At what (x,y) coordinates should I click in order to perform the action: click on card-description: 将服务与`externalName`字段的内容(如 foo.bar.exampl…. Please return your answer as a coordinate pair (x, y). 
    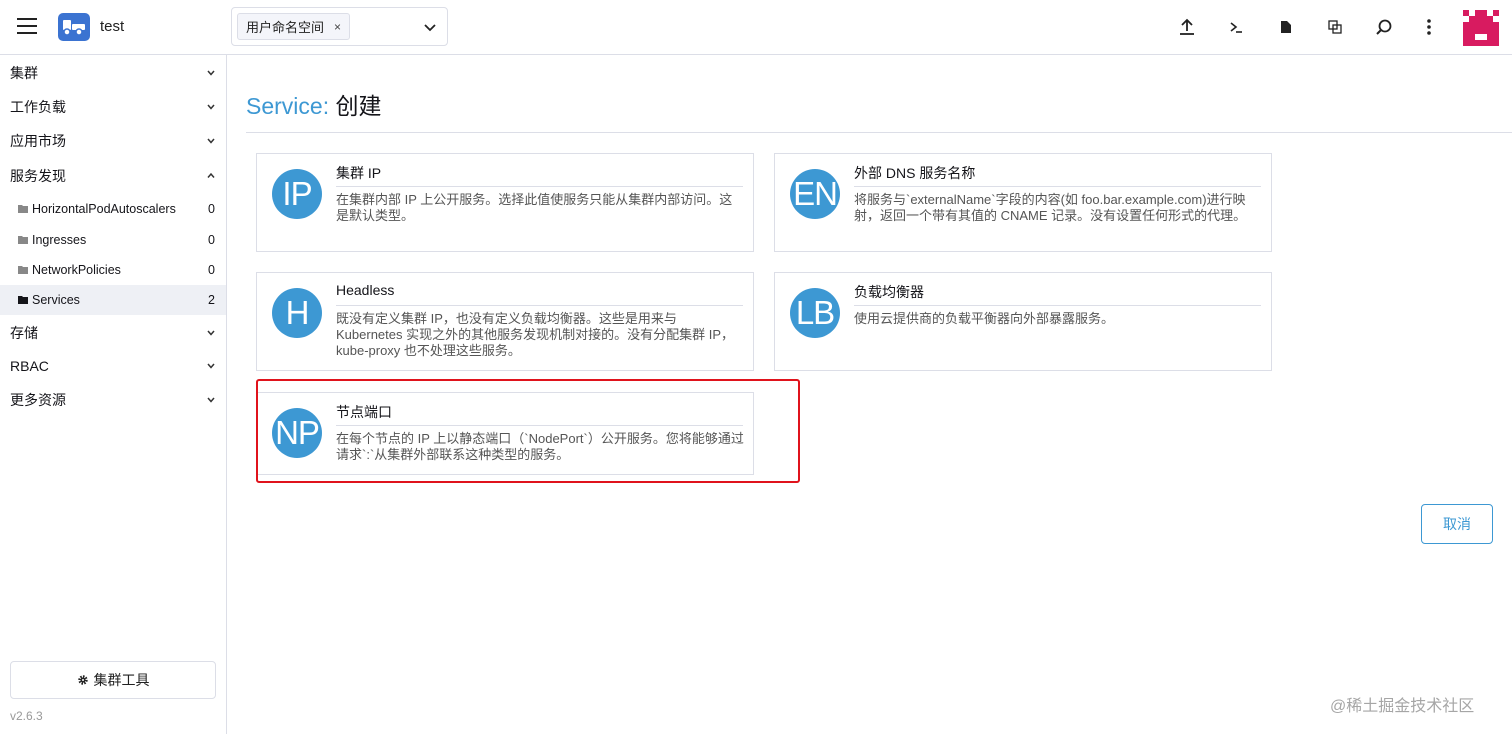
    Looking at the image, I should click on (1050, 207).